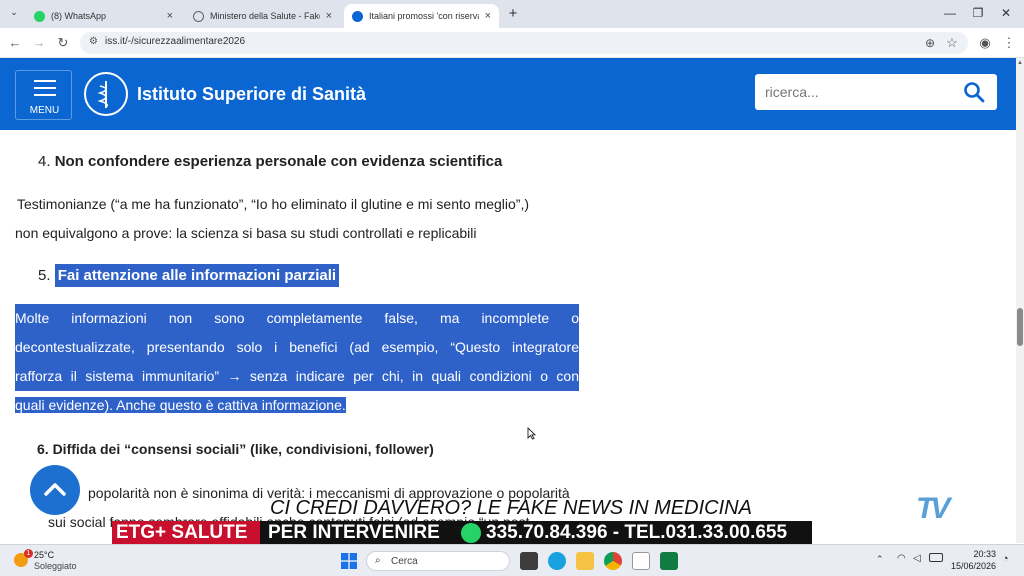 Image resolution: width=1024 pixels, height=576 pixels. What do you see at coordinates (880, 559) in the screenshot?
I see `tray-chevron-up-icon: ⌃` at bounding box center [880, 559].